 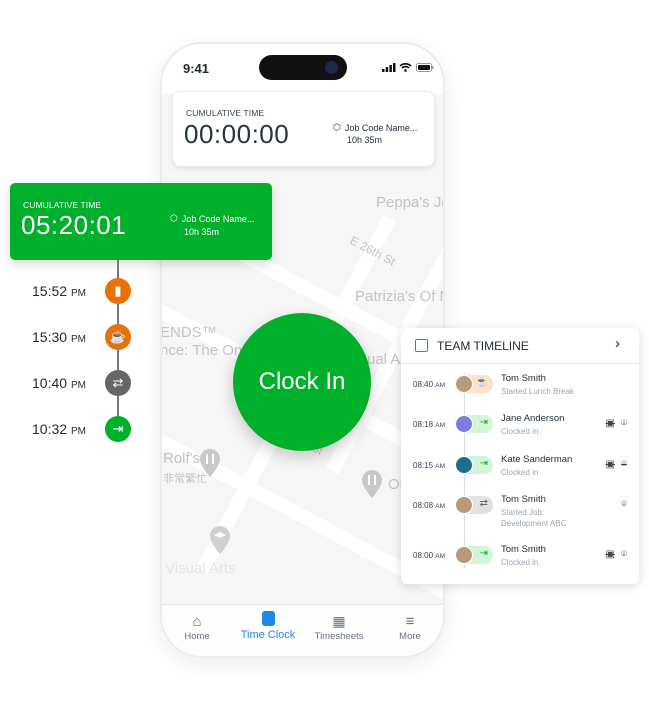 I want to click on bottom-nav: ⌂ Home Time Clock ▦ Timesheets ≡ More, so click(x=302, y=630).